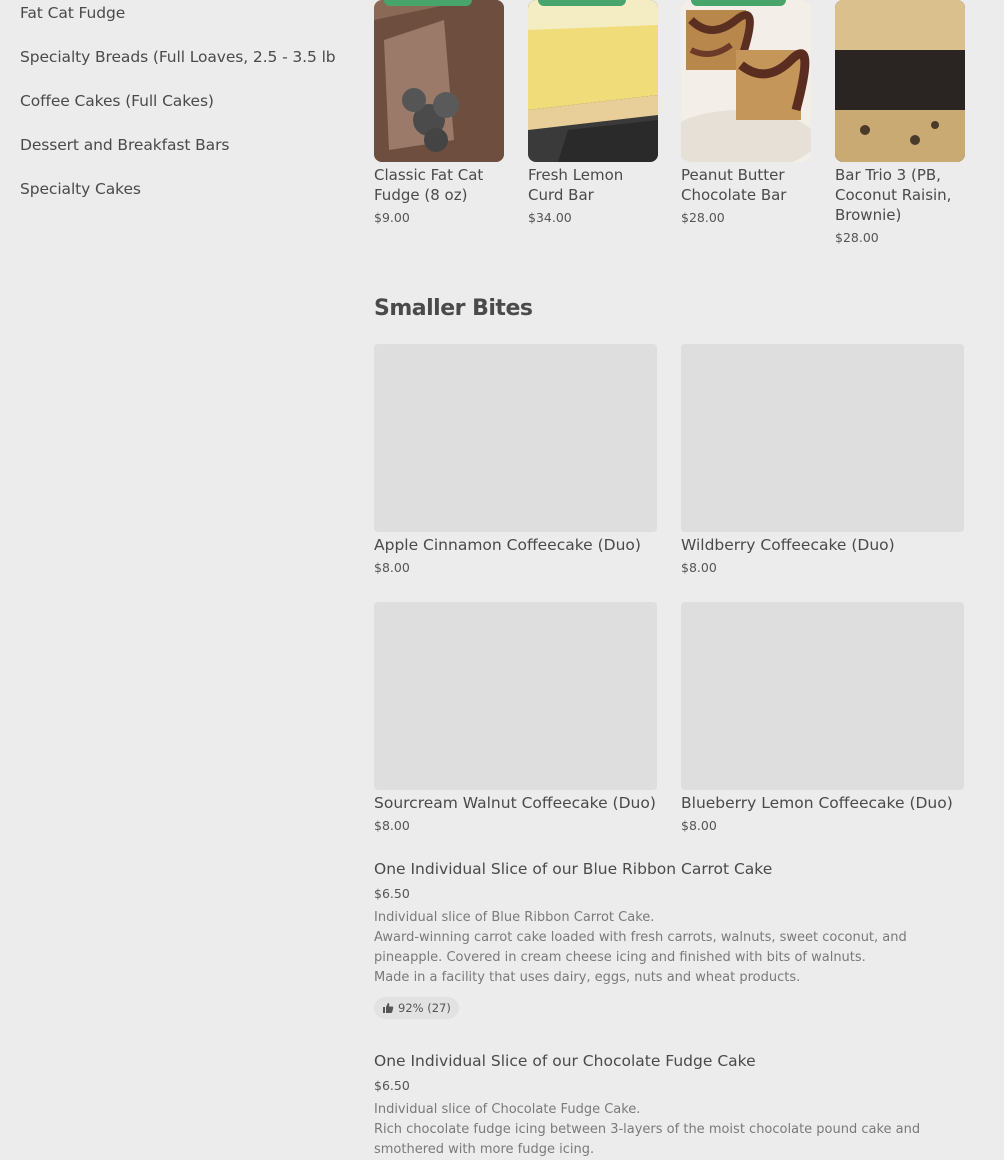 This screenshot has width=1004, height=1160. I want to click on sidebar-item-dessert-bars: Dessert and Breakfast Bars, so click(124, 145).